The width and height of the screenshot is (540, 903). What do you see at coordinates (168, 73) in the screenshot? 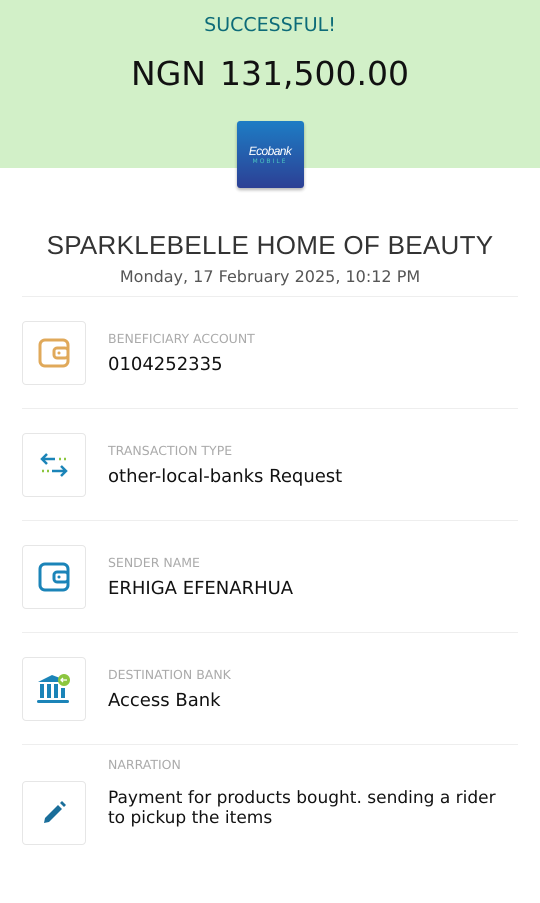
I see `currency-code: NGN` at bounding box center [168, 73].